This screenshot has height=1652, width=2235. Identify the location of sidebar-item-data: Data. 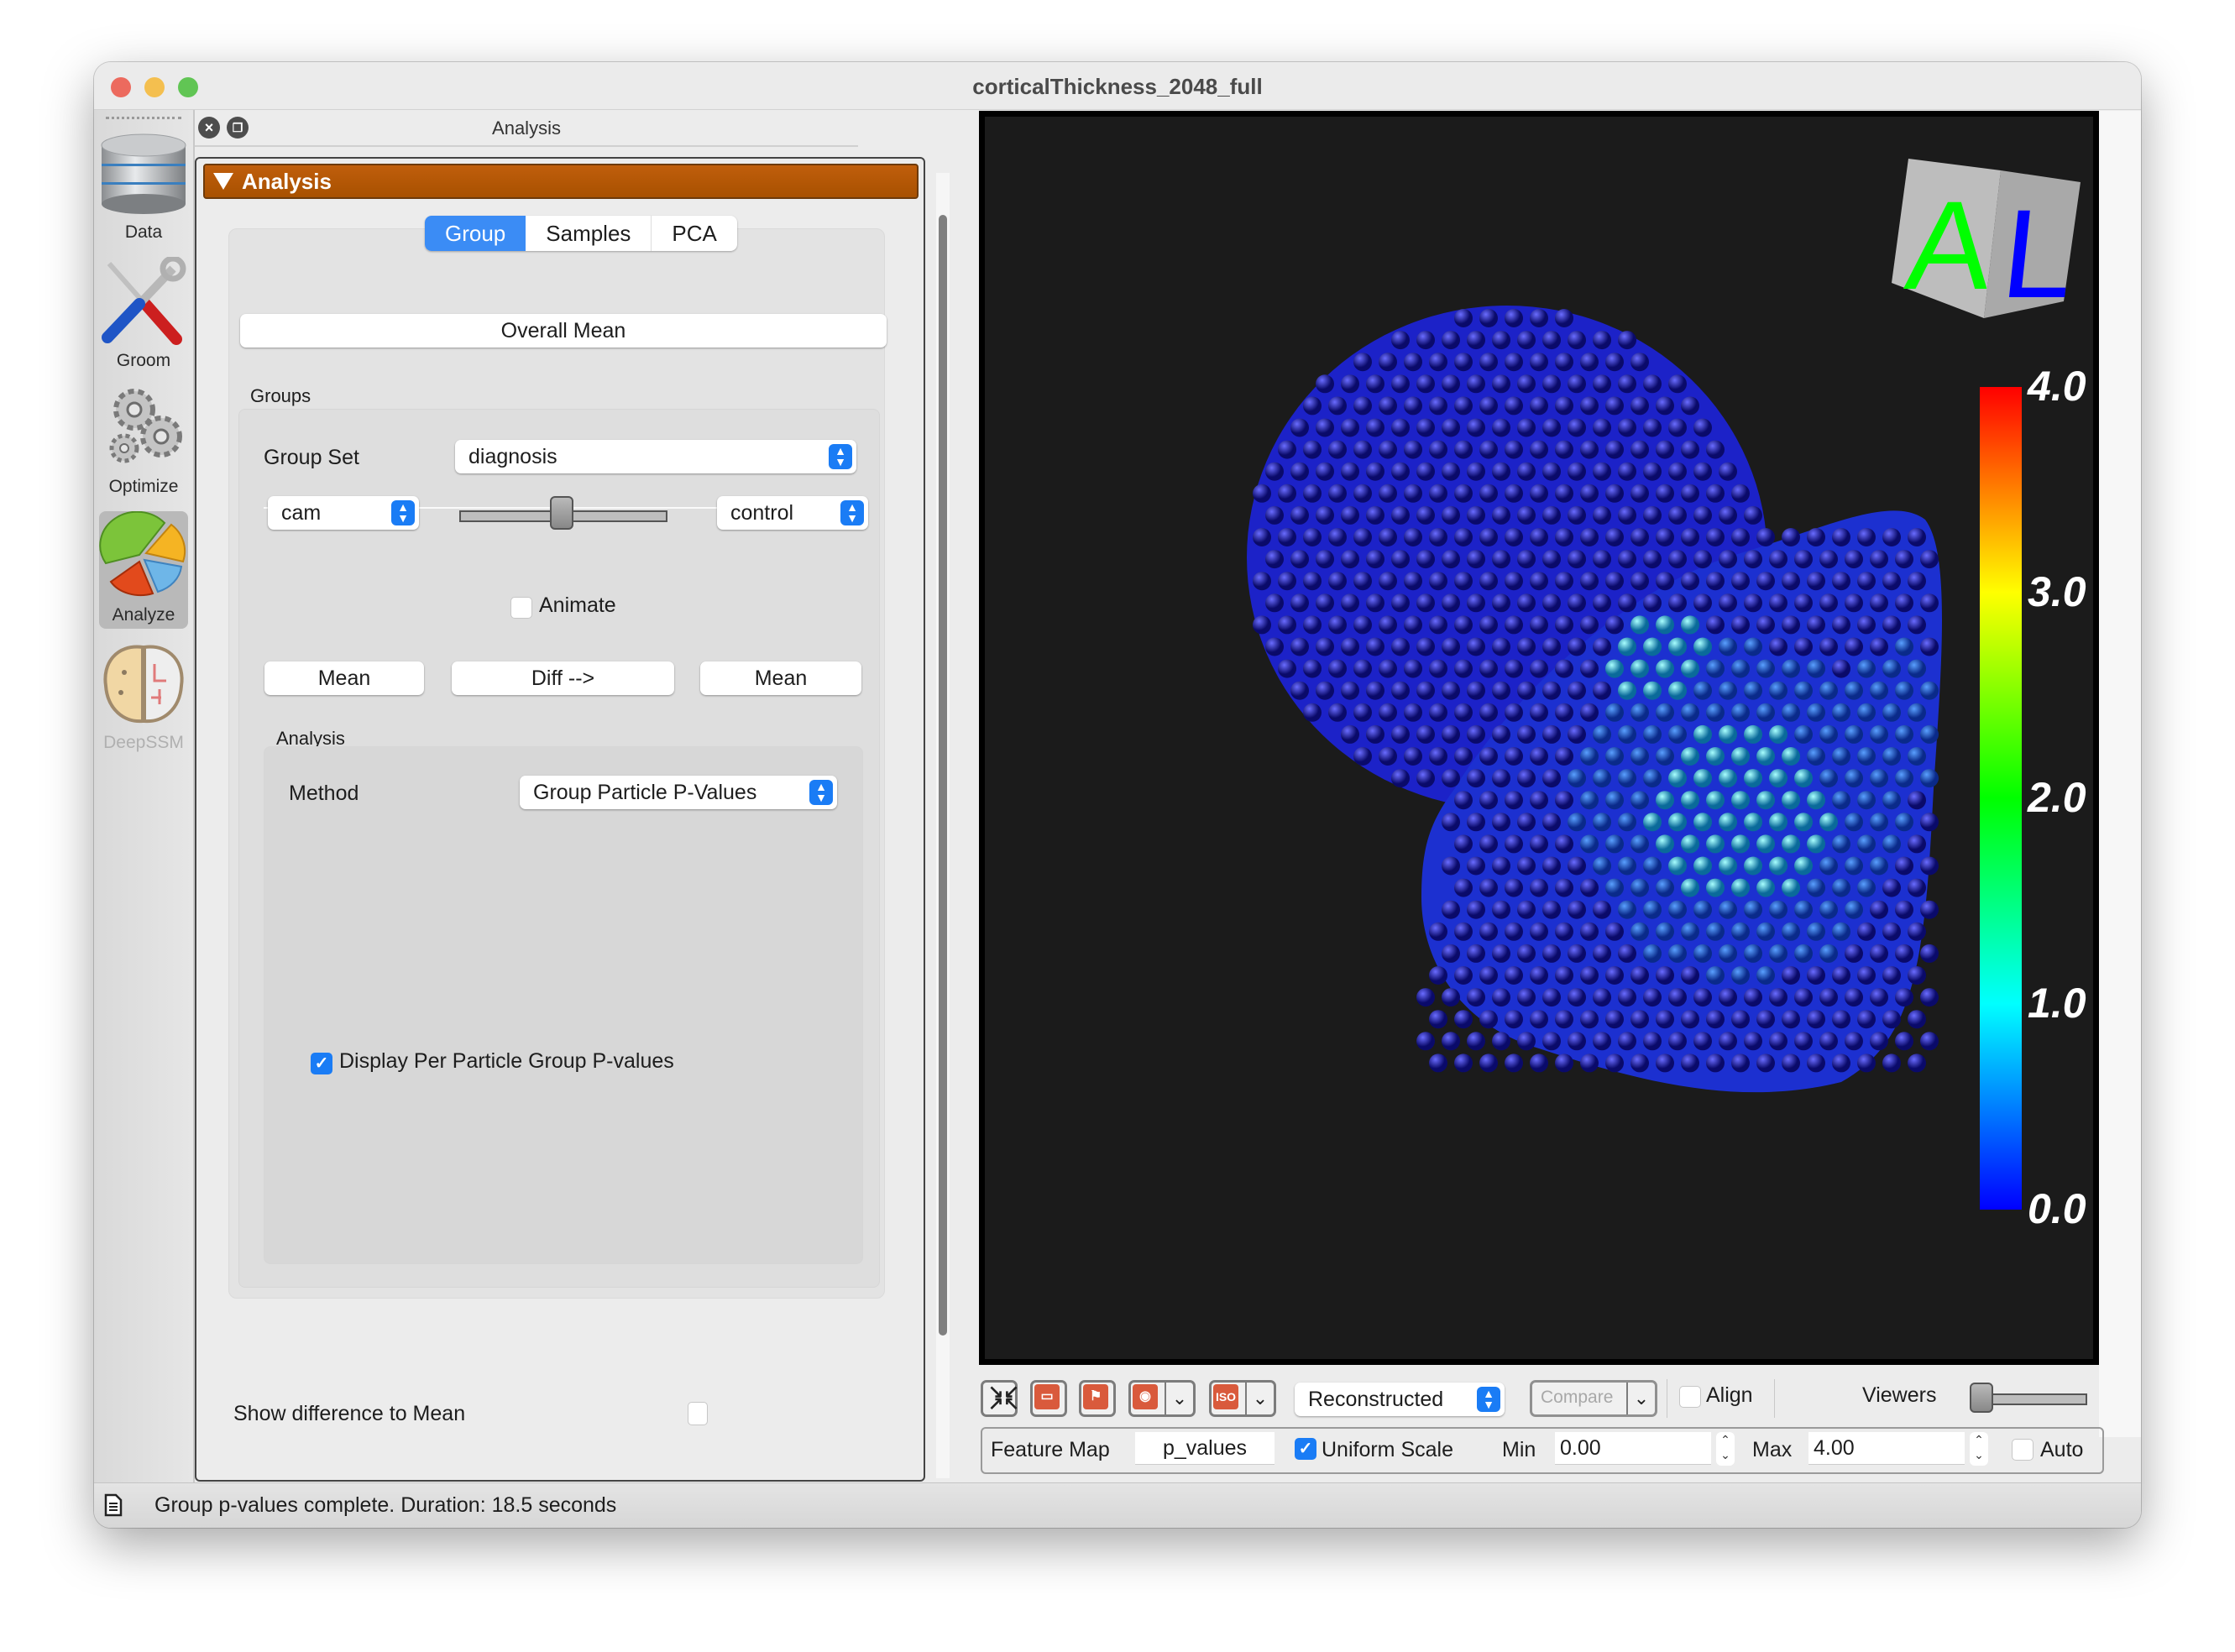
(143, 187).